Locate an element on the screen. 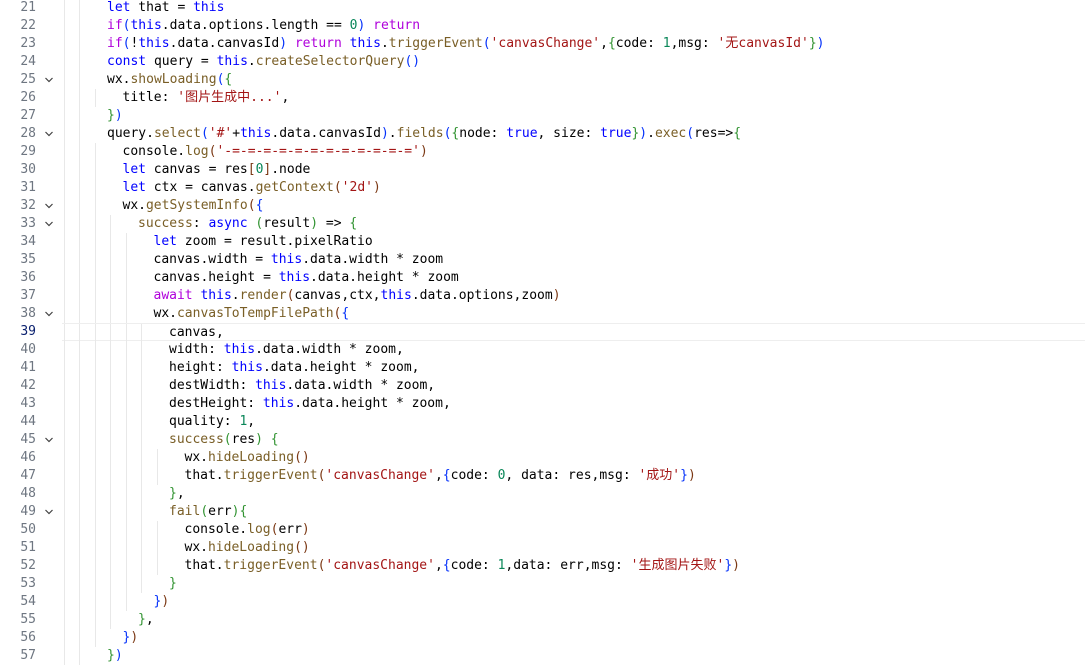 This screenshot has height=670, width=1085. code-token: ,msg: is located at coordinates (694, 43).